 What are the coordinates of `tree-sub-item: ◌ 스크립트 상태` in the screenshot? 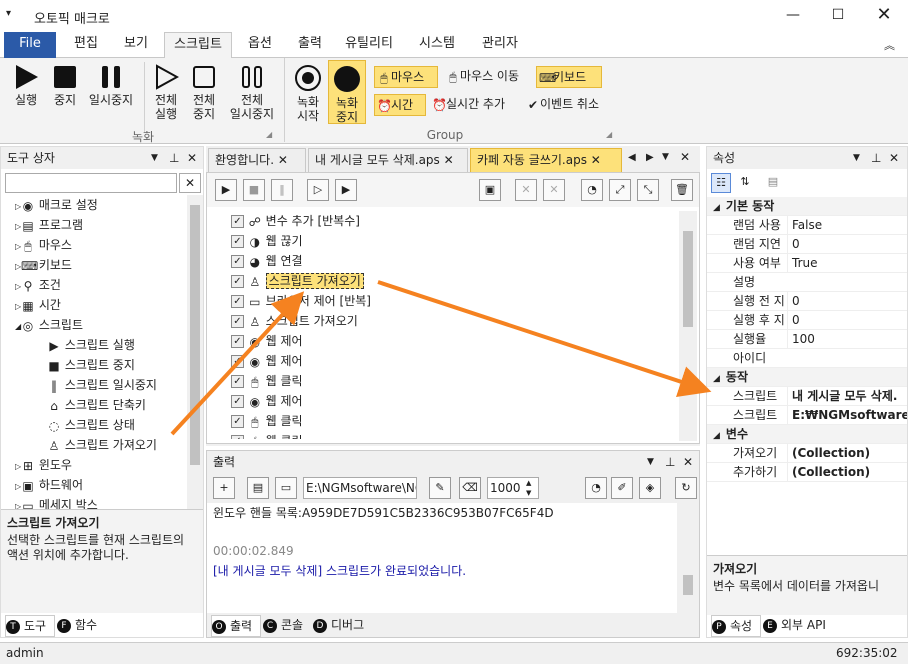 It's located at (94, 425).